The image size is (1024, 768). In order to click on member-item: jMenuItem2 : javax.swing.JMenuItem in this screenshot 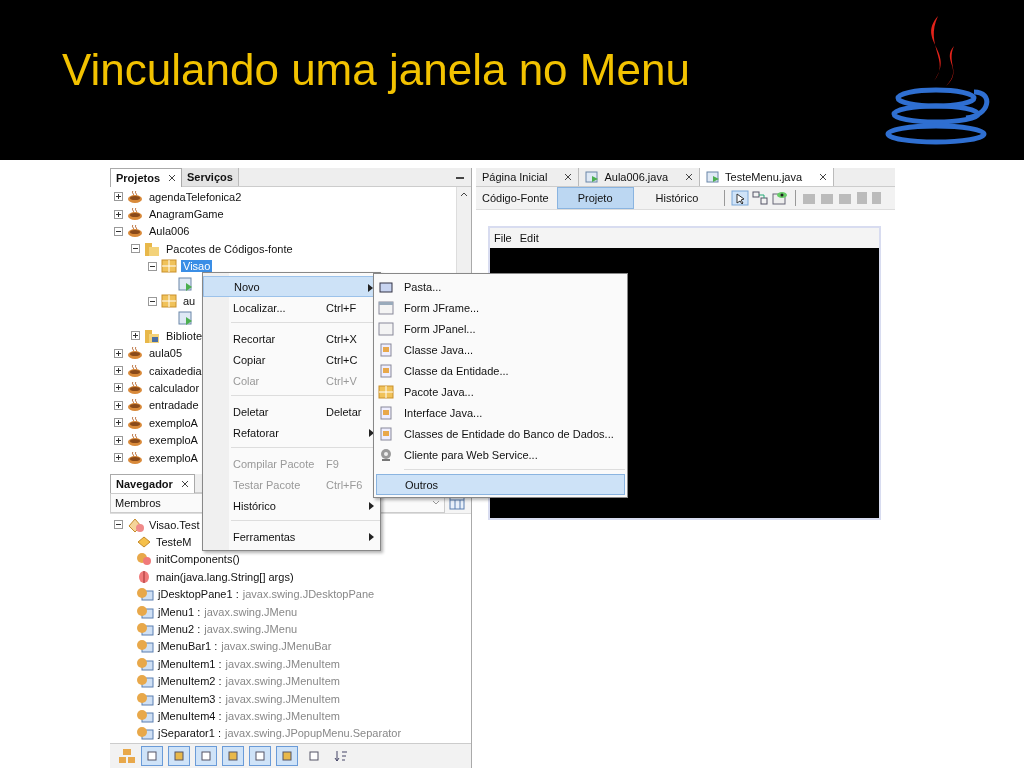, I will do `click(249, 681)`.